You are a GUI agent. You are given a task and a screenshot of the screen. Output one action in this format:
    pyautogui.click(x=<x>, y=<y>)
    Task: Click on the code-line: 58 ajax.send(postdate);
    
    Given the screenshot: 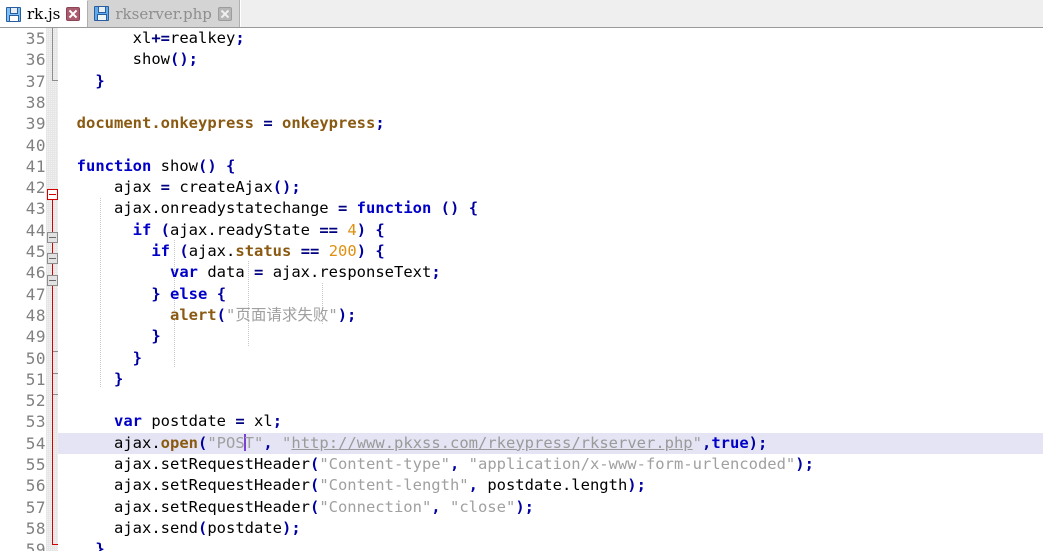 What is the action you would take?
    pyautogui.click(x=521, y=528)
    